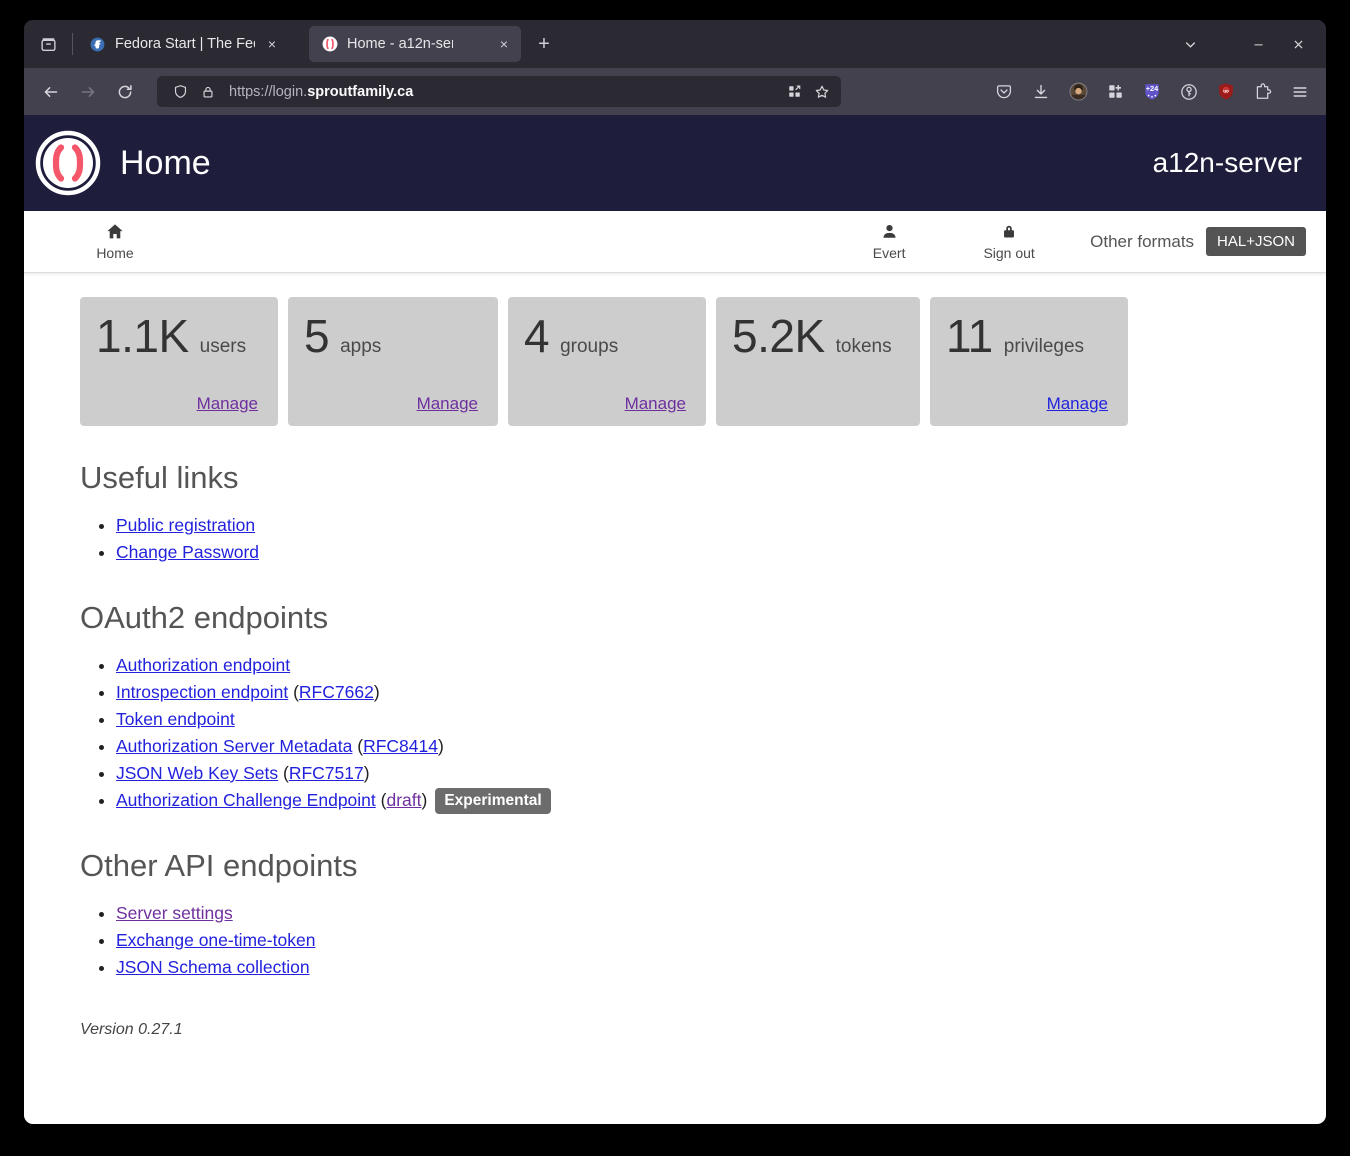 The image size is (1350, 1156). Describe the element at coordinates (969, 336) in the screenshot. I see `stat-value: 11` at that location.